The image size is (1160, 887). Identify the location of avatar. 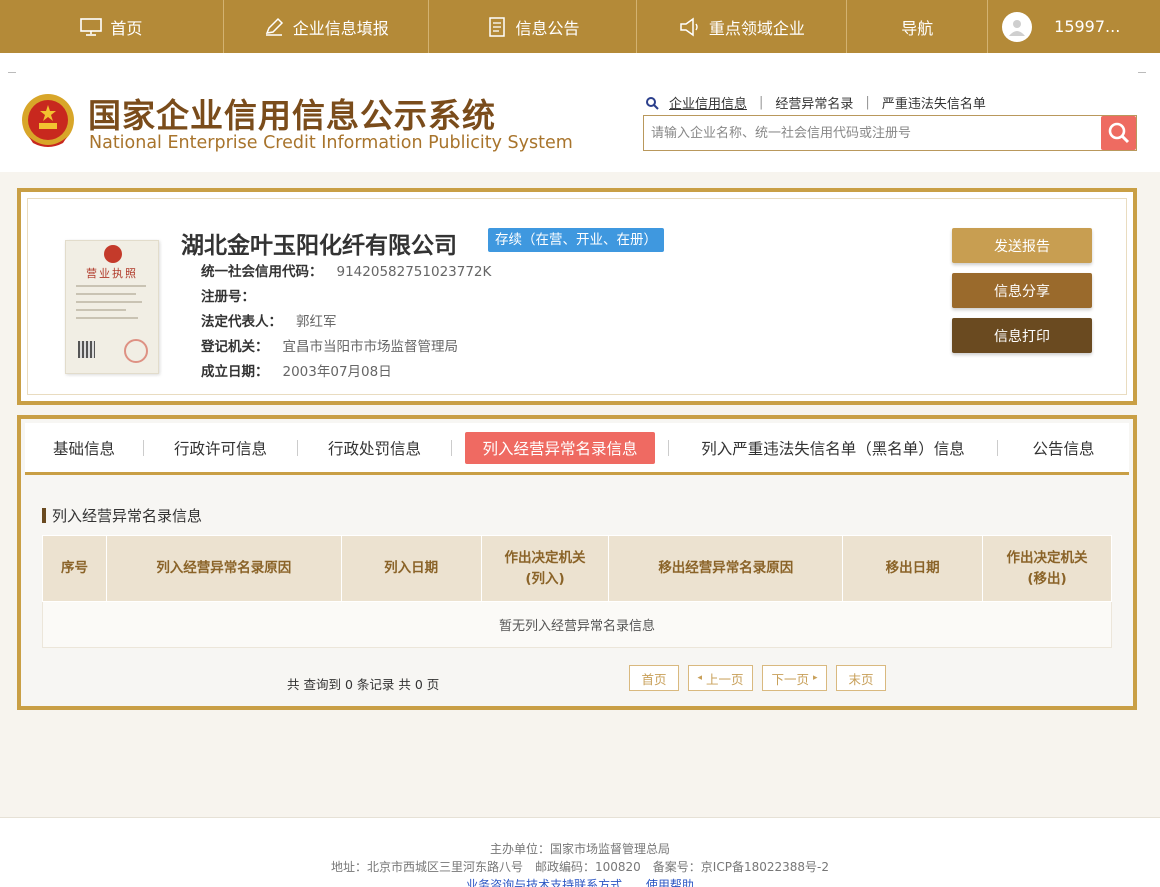
(1017, 26).